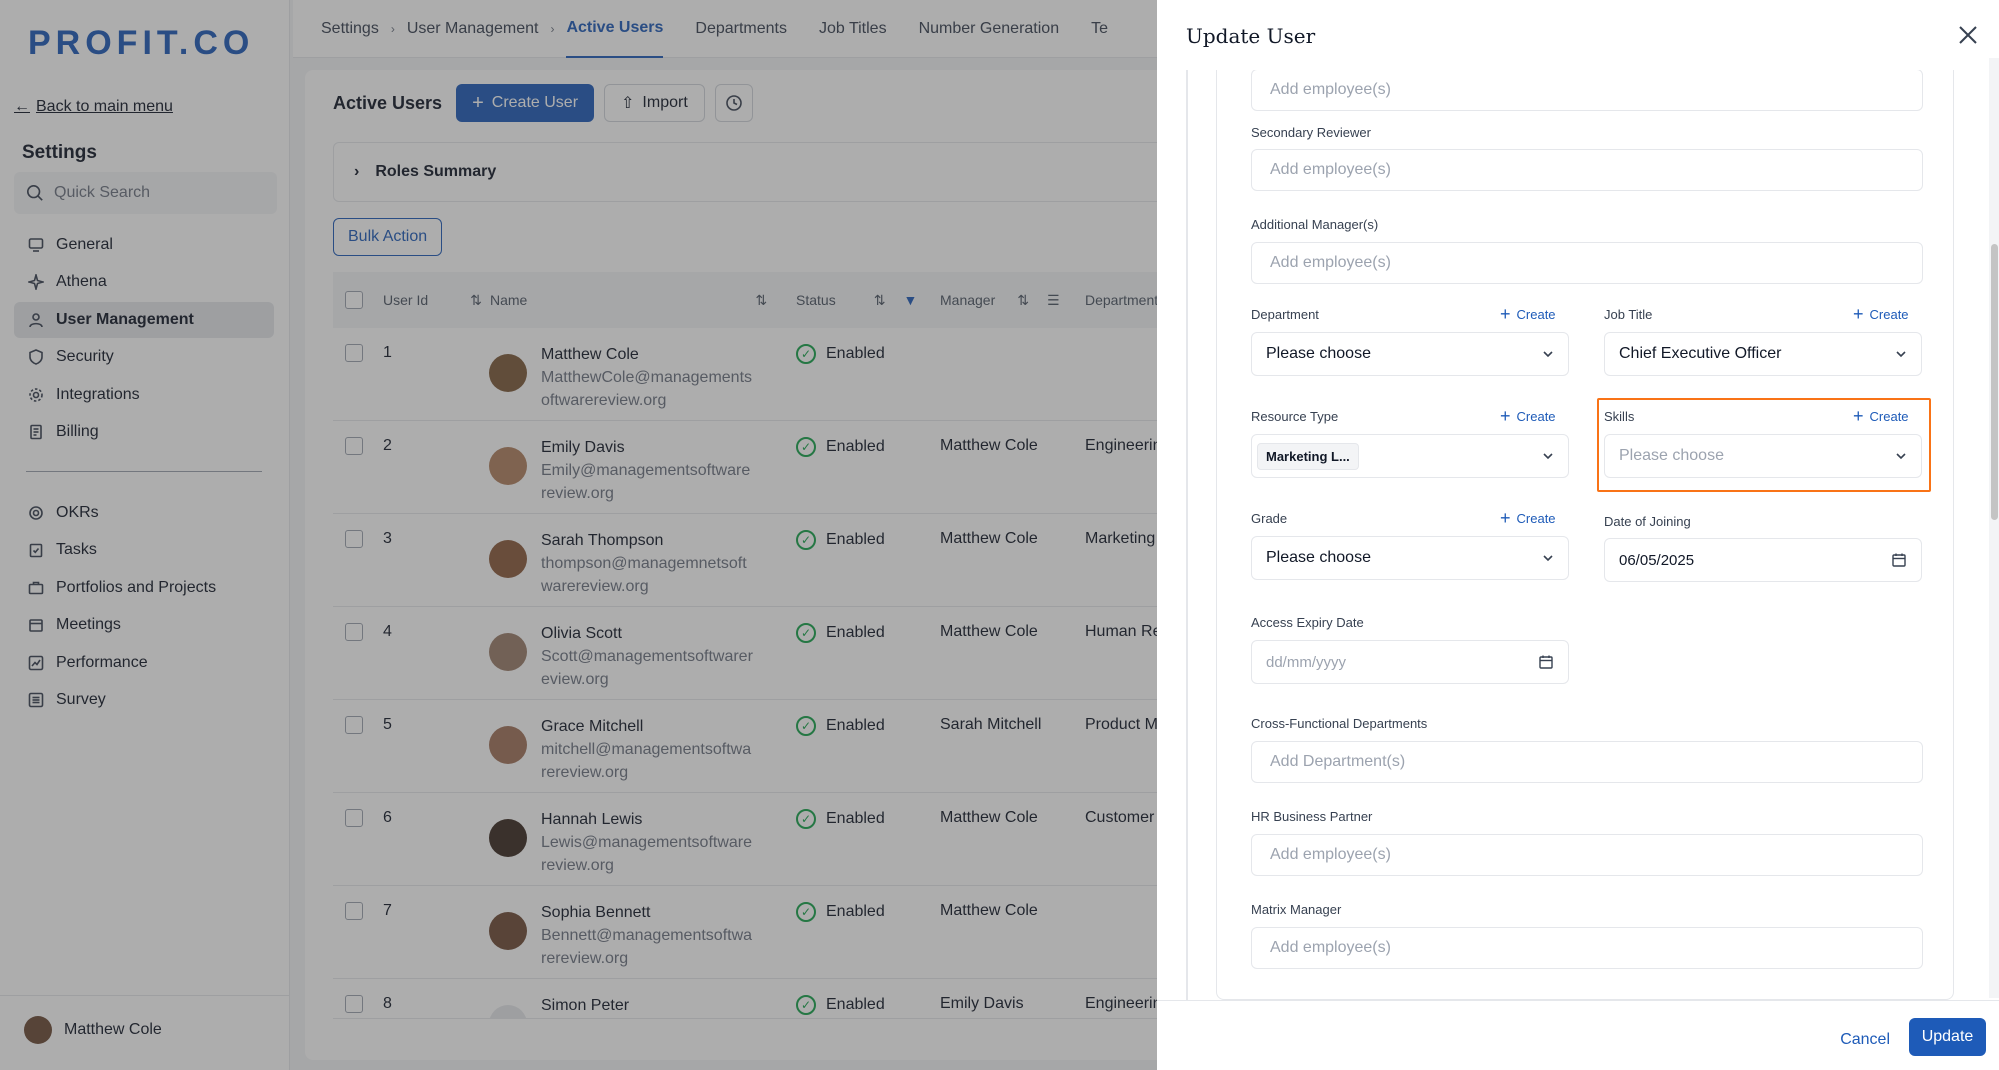 Image resolution: width=1999 pixels, height=1070 pixels. I want to click on hr-partner-label: HR Business Partner, so click(1312, 816).